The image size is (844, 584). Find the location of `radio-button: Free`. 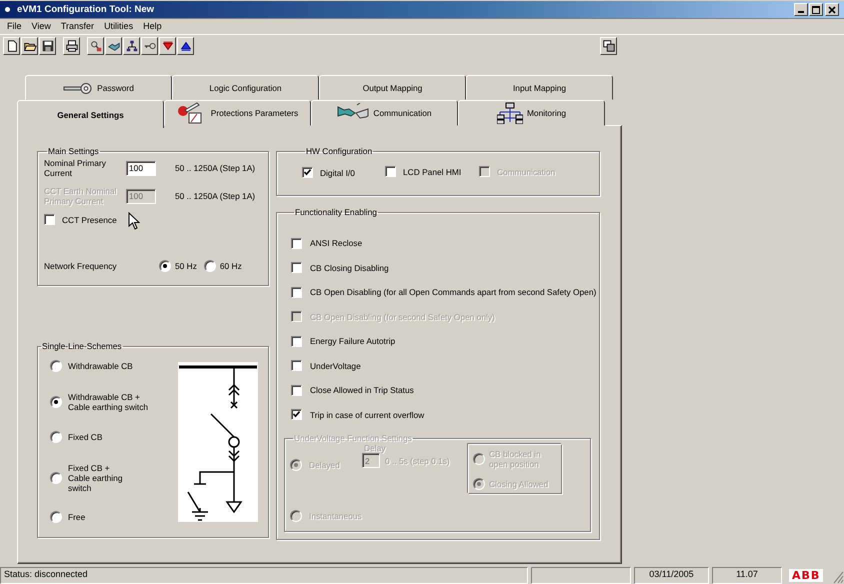

radio-button: Free is located at coordinates (68, 517).